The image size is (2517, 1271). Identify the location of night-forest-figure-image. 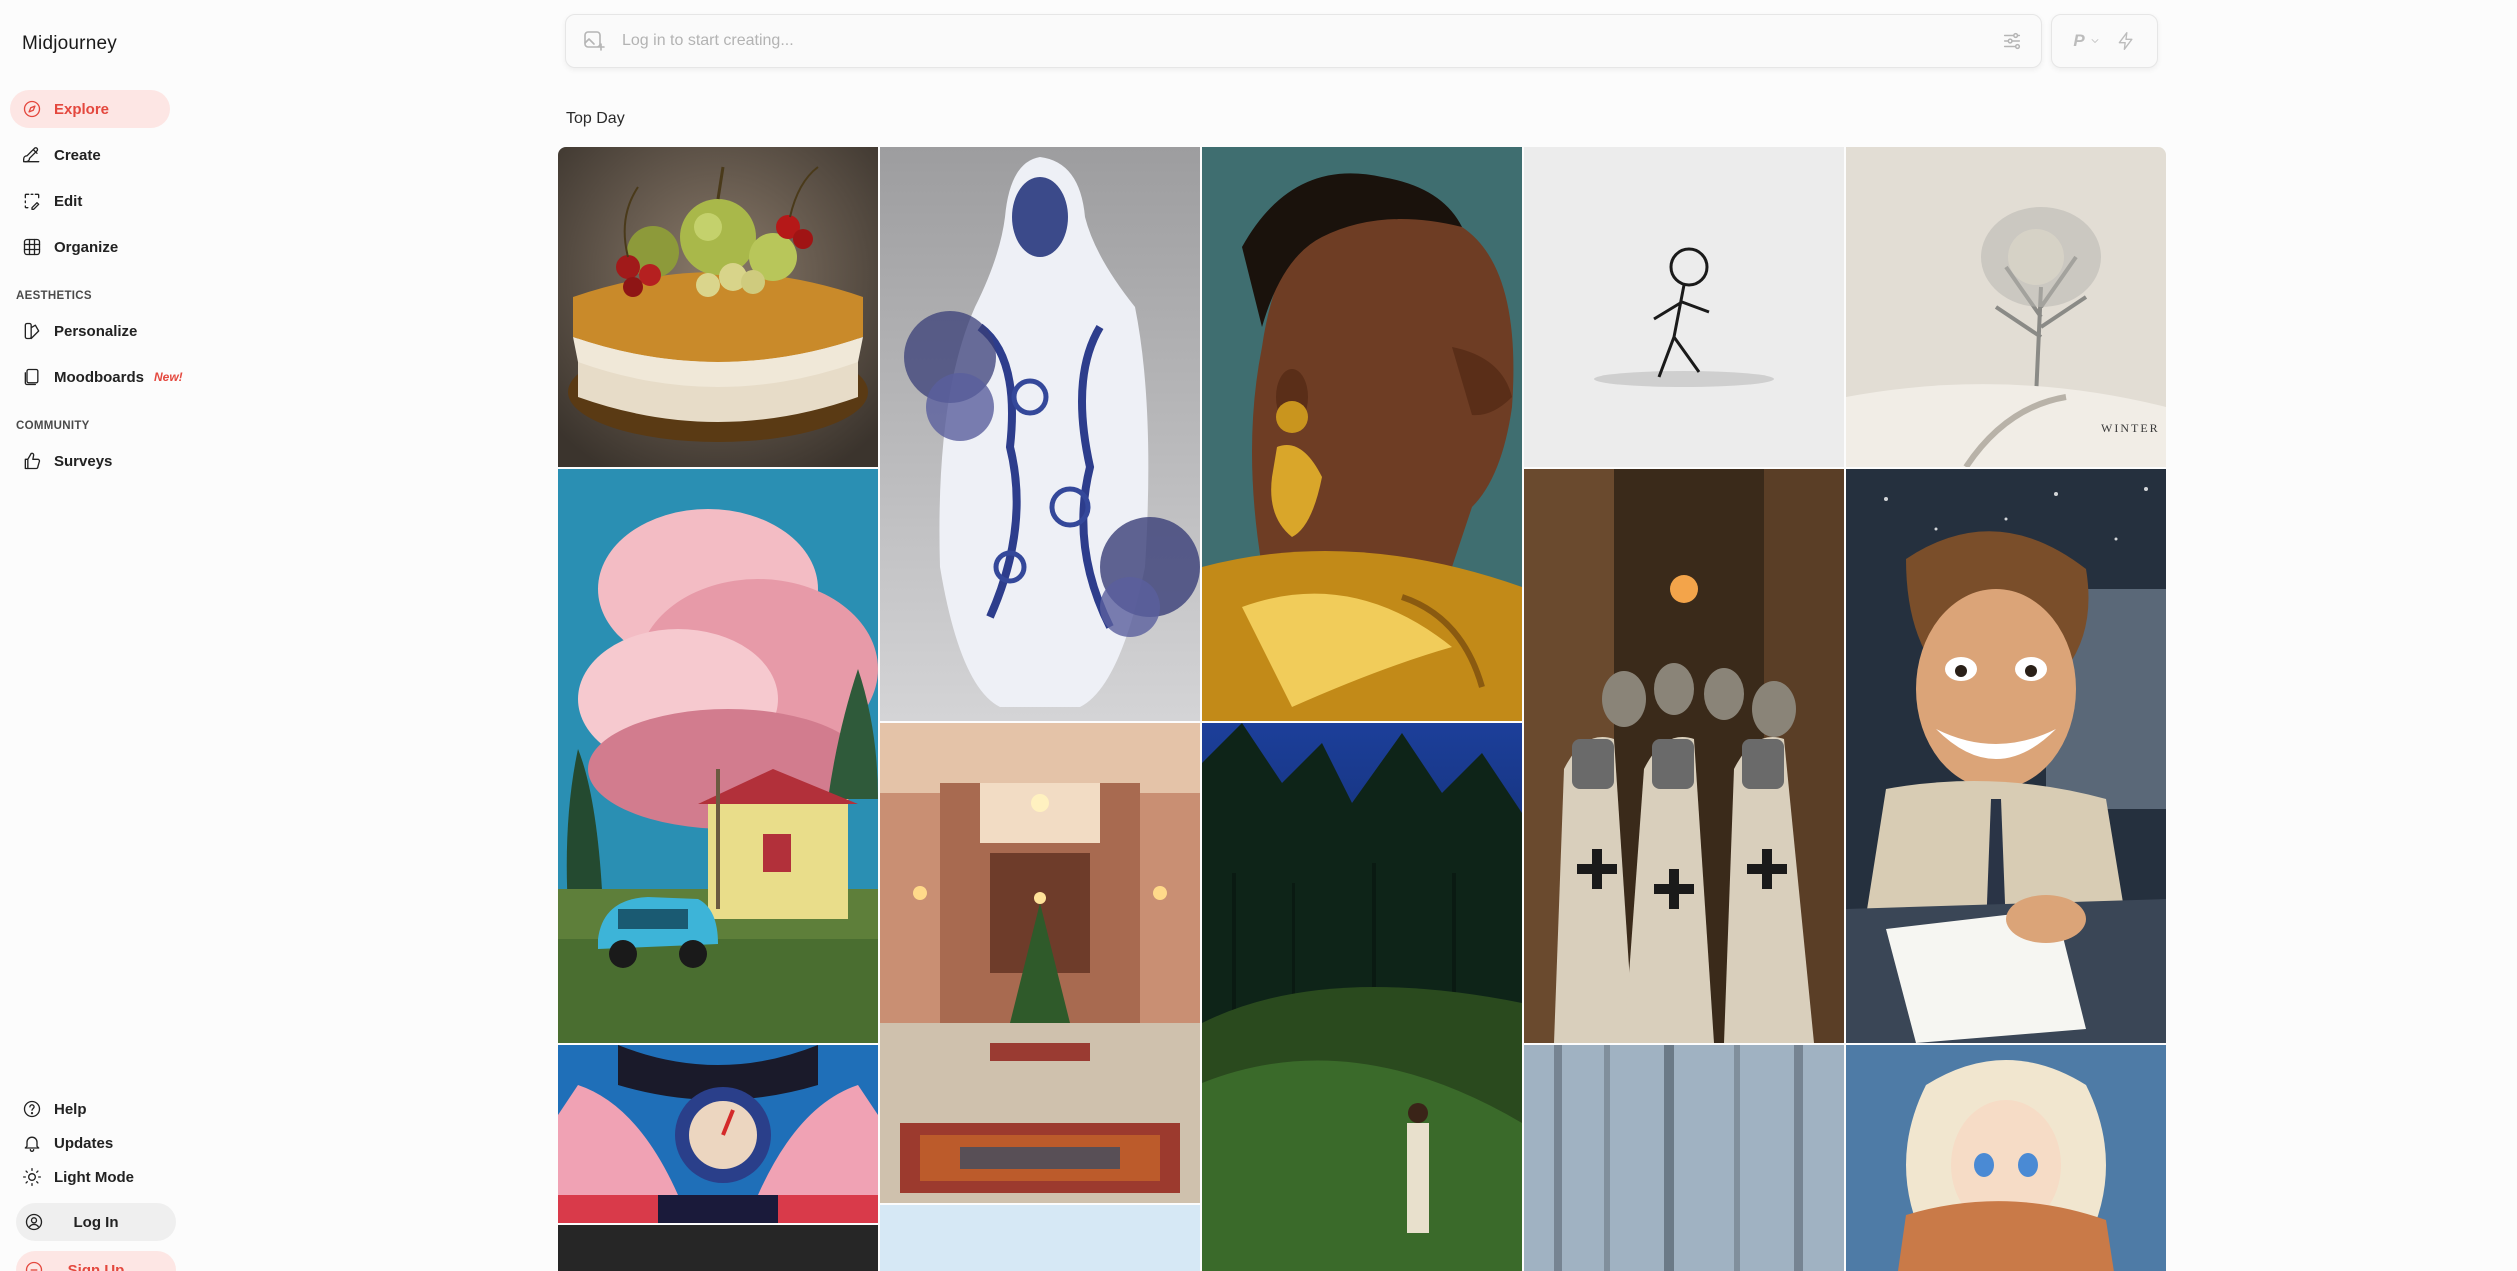
(1362, 997).